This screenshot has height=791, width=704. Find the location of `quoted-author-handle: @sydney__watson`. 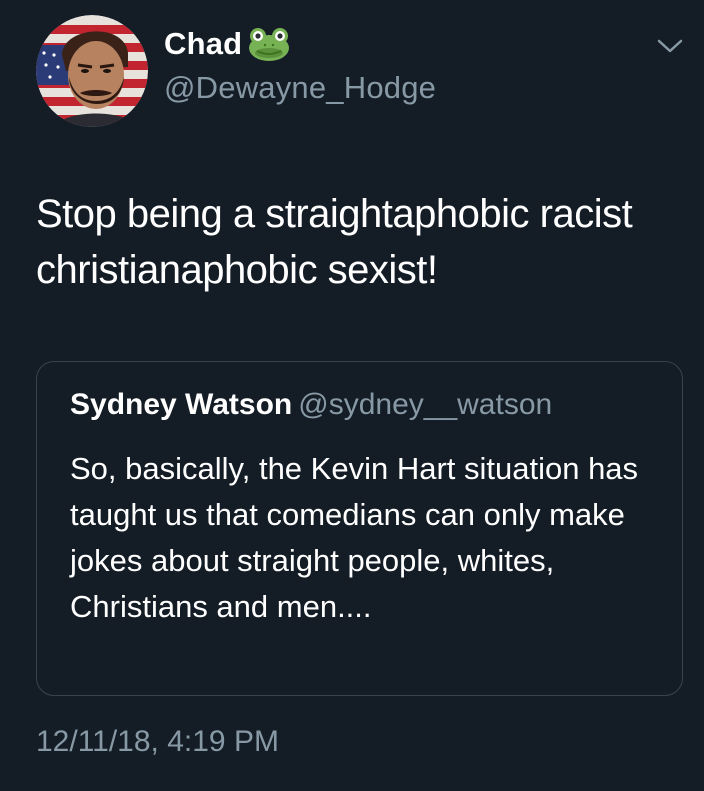

quoted-author-handle: @sydney__watson is located at coordinates (425, 404).